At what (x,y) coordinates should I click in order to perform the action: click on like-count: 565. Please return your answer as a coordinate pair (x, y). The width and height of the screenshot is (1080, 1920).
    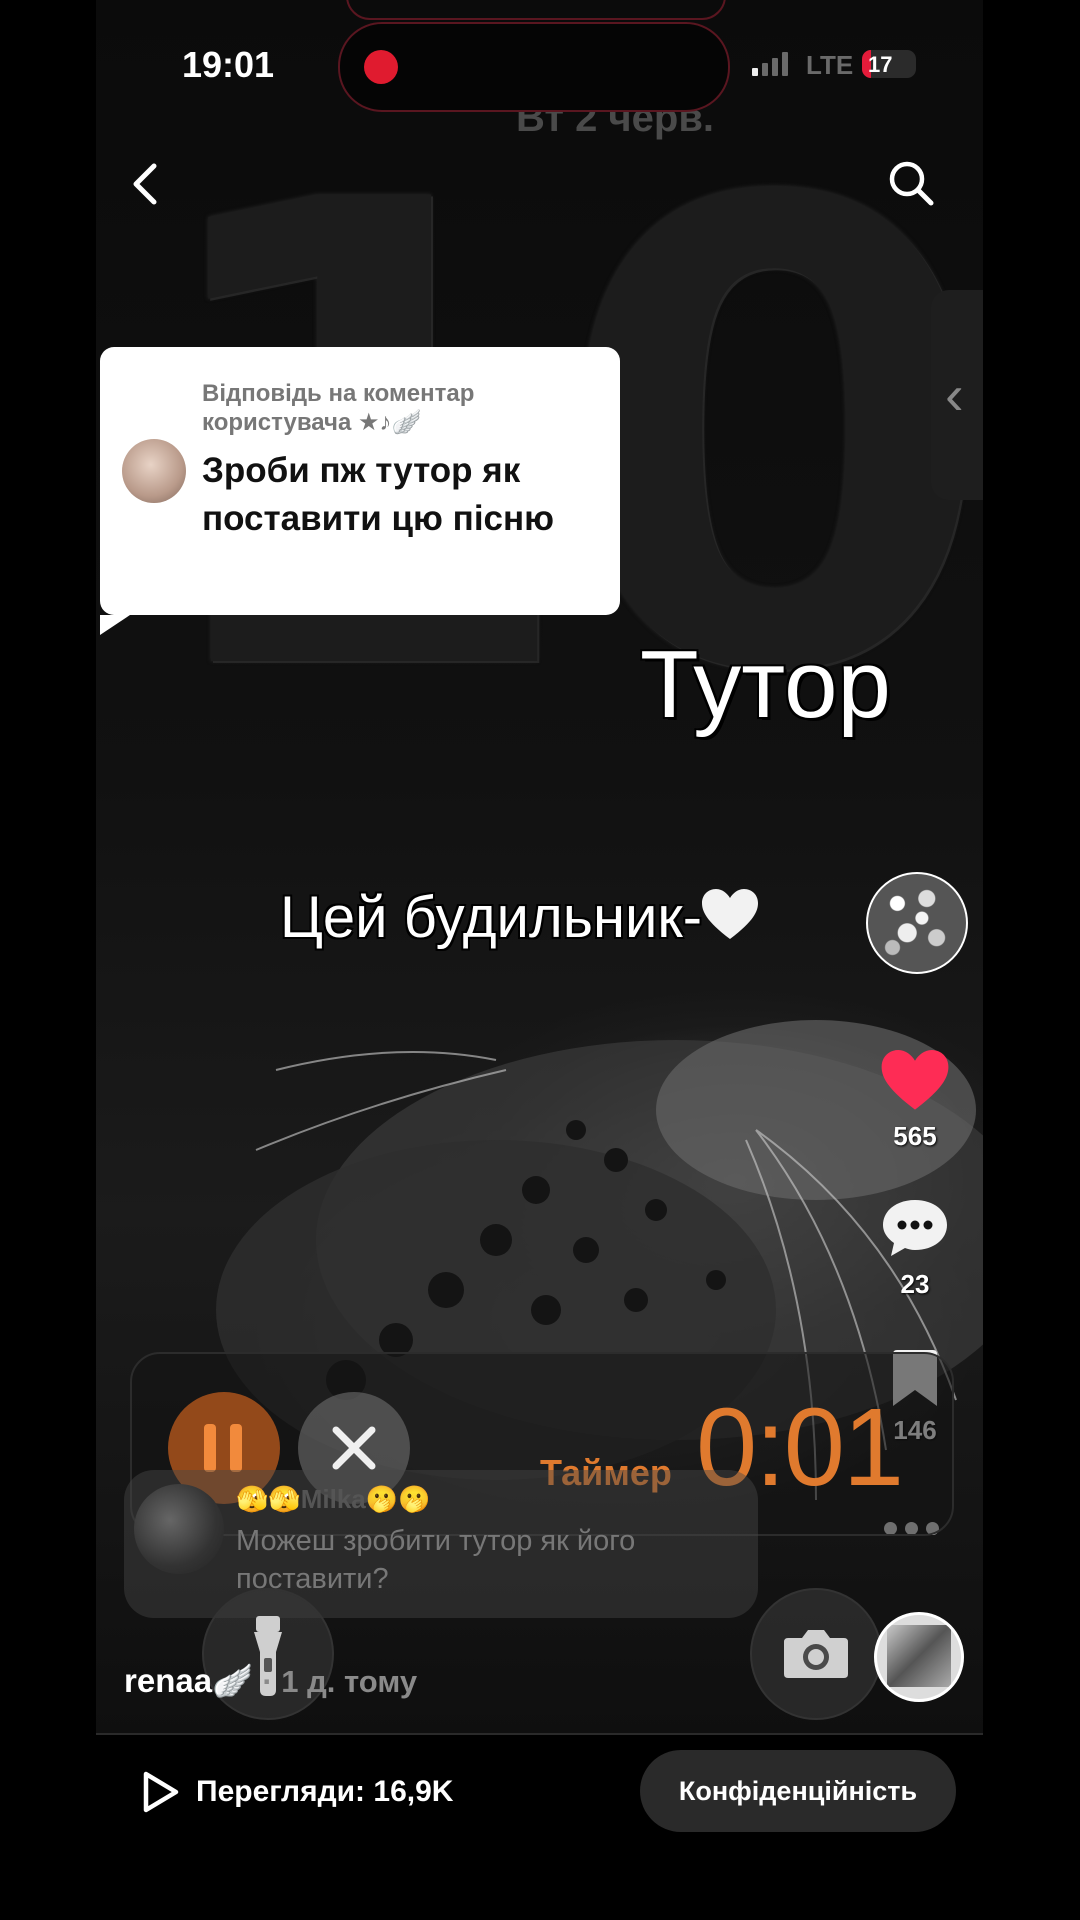
    Looking at the image, I should click on (915, 1136).